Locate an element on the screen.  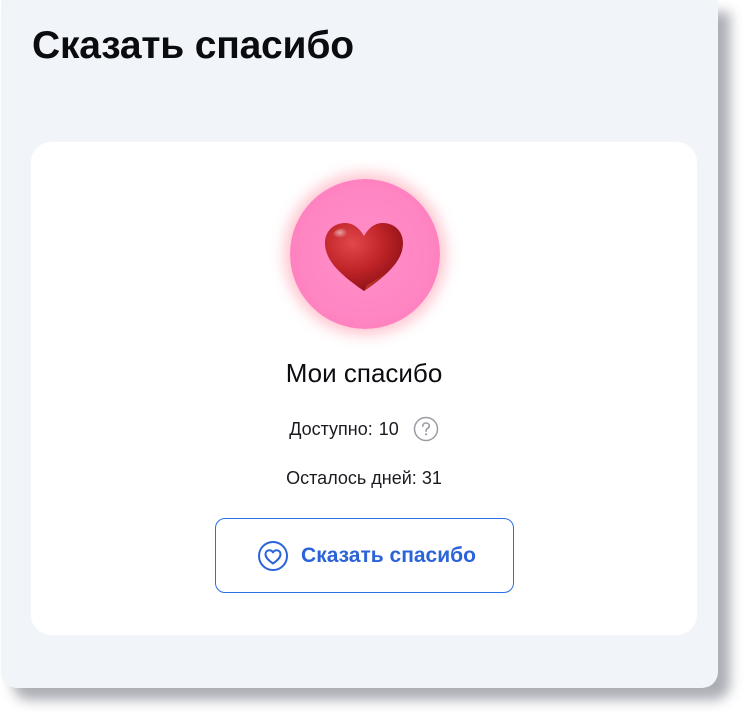
available-row: Доступно: 10 is located at coordinates (364, 429).